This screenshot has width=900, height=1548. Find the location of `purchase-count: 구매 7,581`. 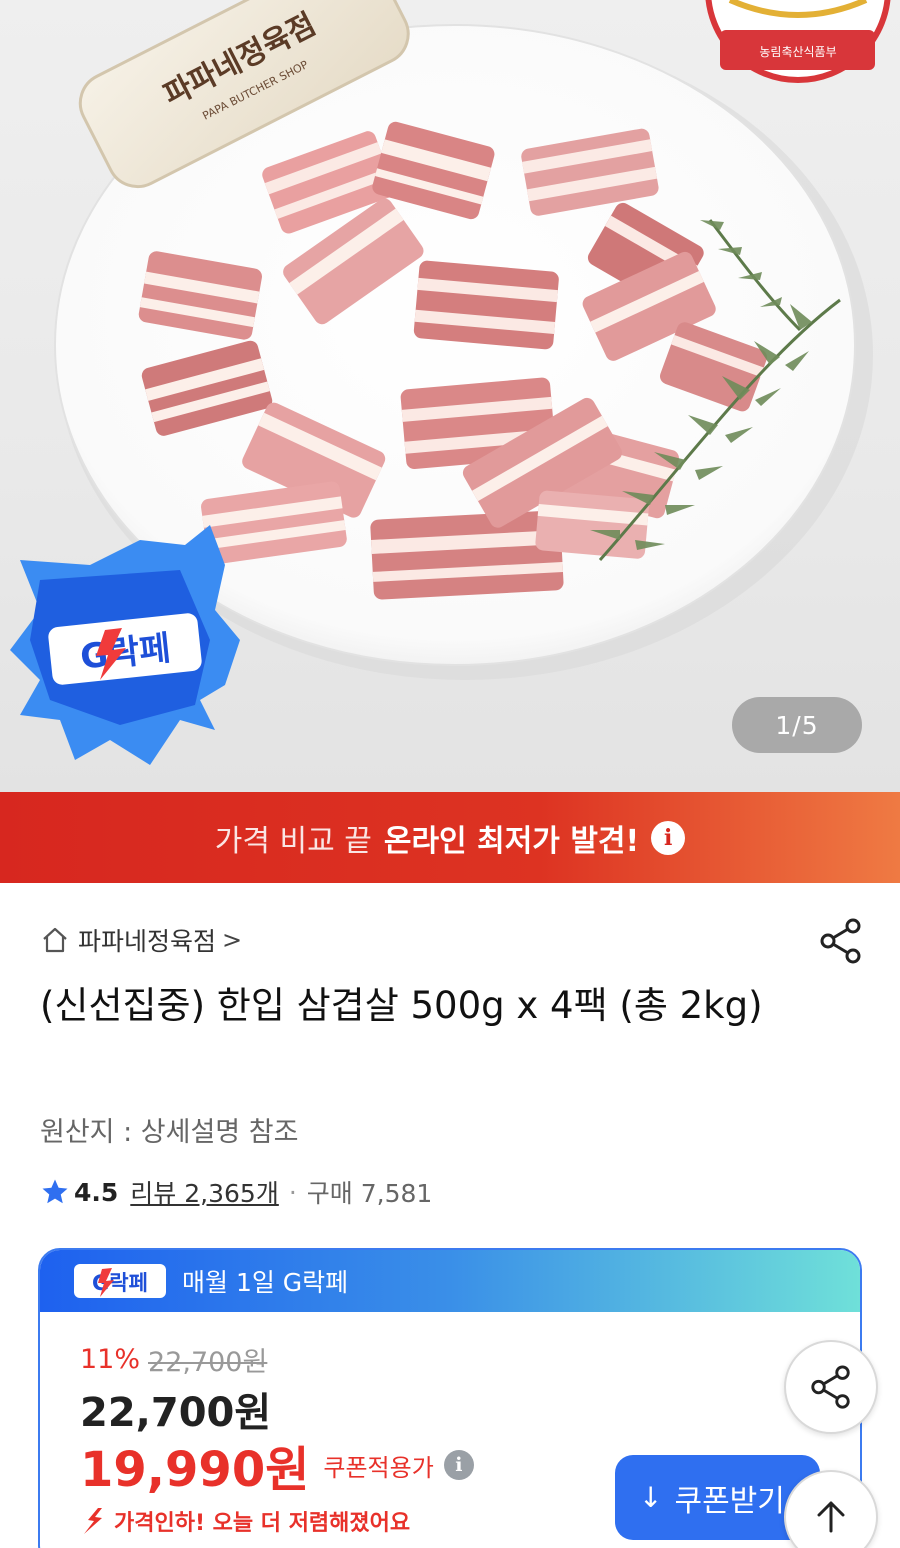

purchase-count: 구매 7,581 is located at coordinates (369, 1193).